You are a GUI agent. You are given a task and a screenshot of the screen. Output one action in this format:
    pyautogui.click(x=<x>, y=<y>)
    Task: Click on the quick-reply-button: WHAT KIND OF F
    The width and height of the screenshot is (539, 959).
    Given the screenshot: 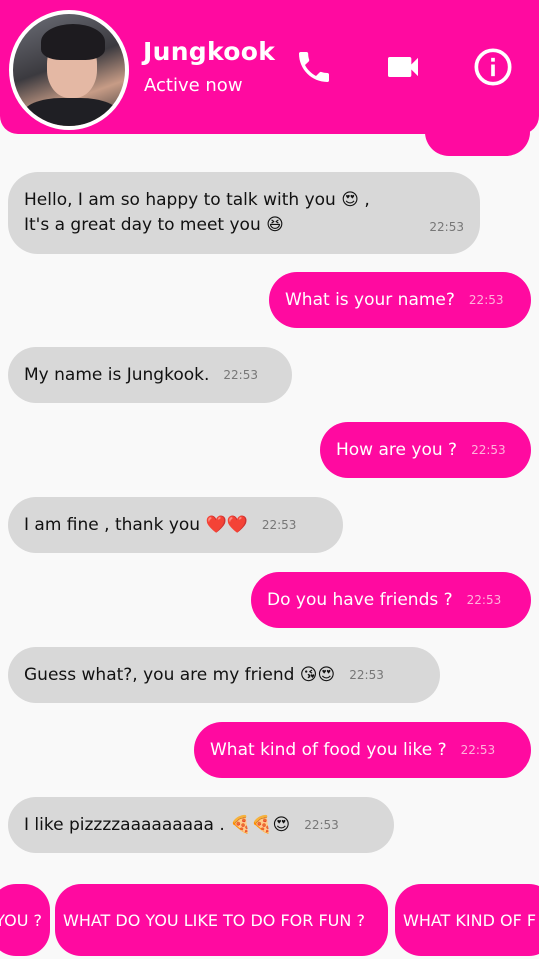 What is the action you would take?
    pyautogui.click(x=467, y=920)
    